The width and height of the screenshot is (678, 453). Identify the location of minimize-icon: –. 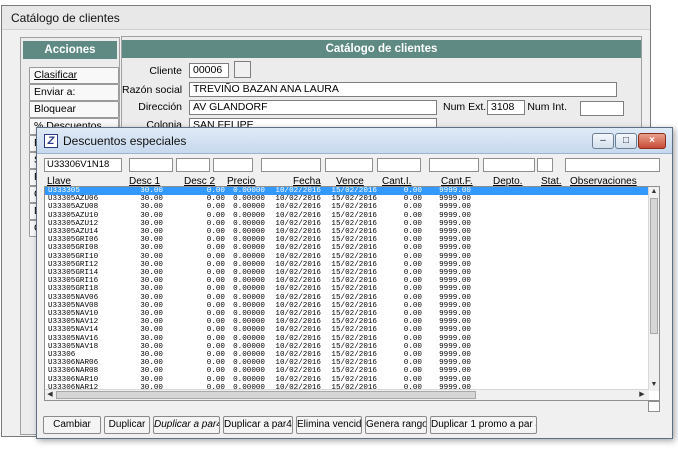
(603, 141).